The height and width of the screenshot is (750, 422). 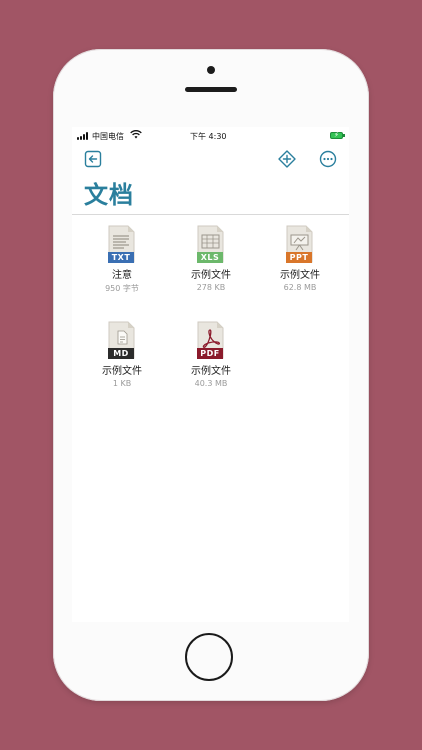 What do you see at coordinates (122, 244) in the screenshot?
I see `txt-file-icon: TXT` at bounding box center [122, 244].